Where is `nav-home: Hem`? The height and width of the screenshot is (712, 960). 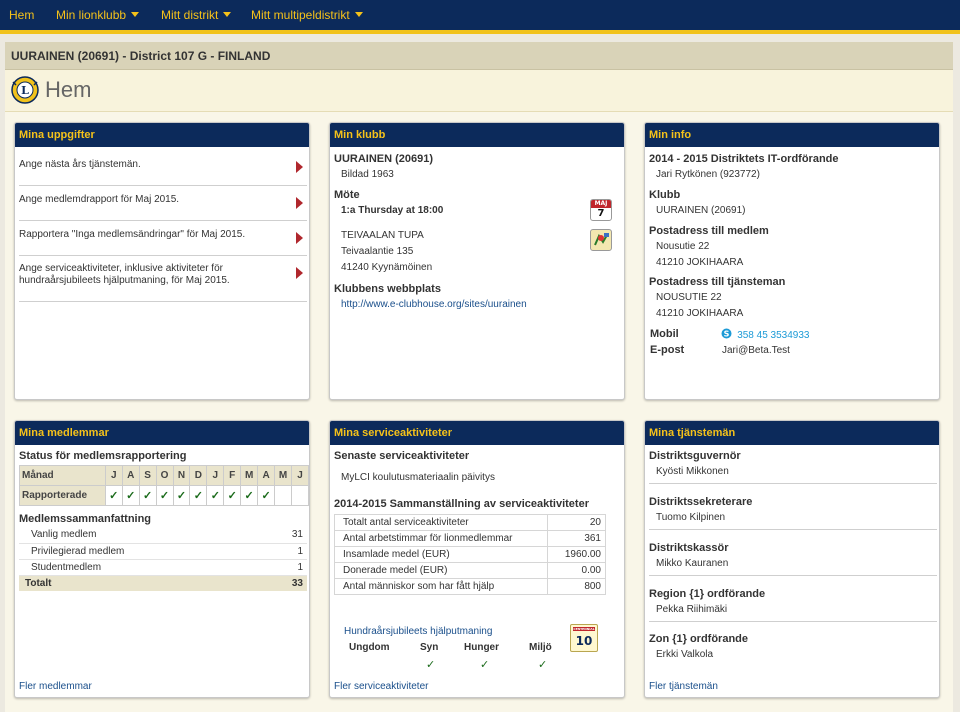
nav-home: Hem is located at coordinates (21, 15).